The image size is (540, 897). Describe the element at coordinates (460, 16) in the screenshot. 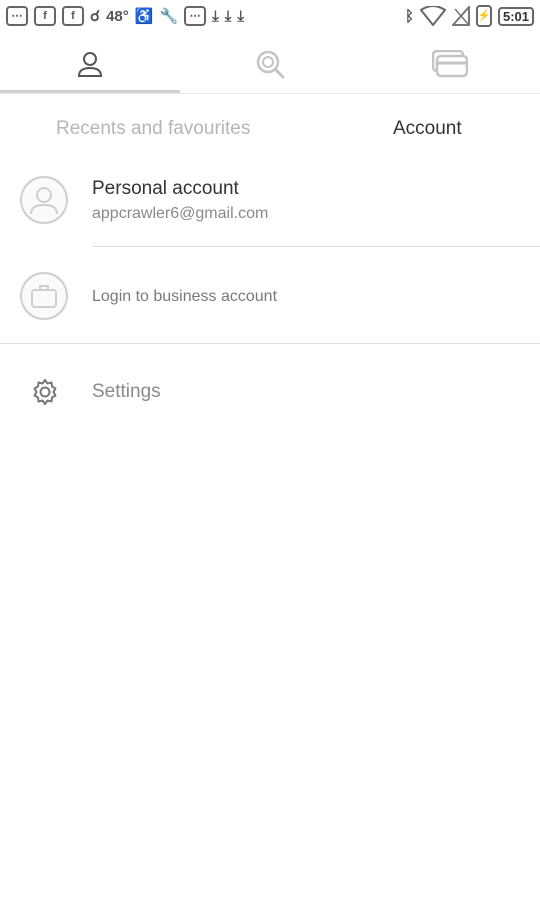

I see `signal-icon` at that location.